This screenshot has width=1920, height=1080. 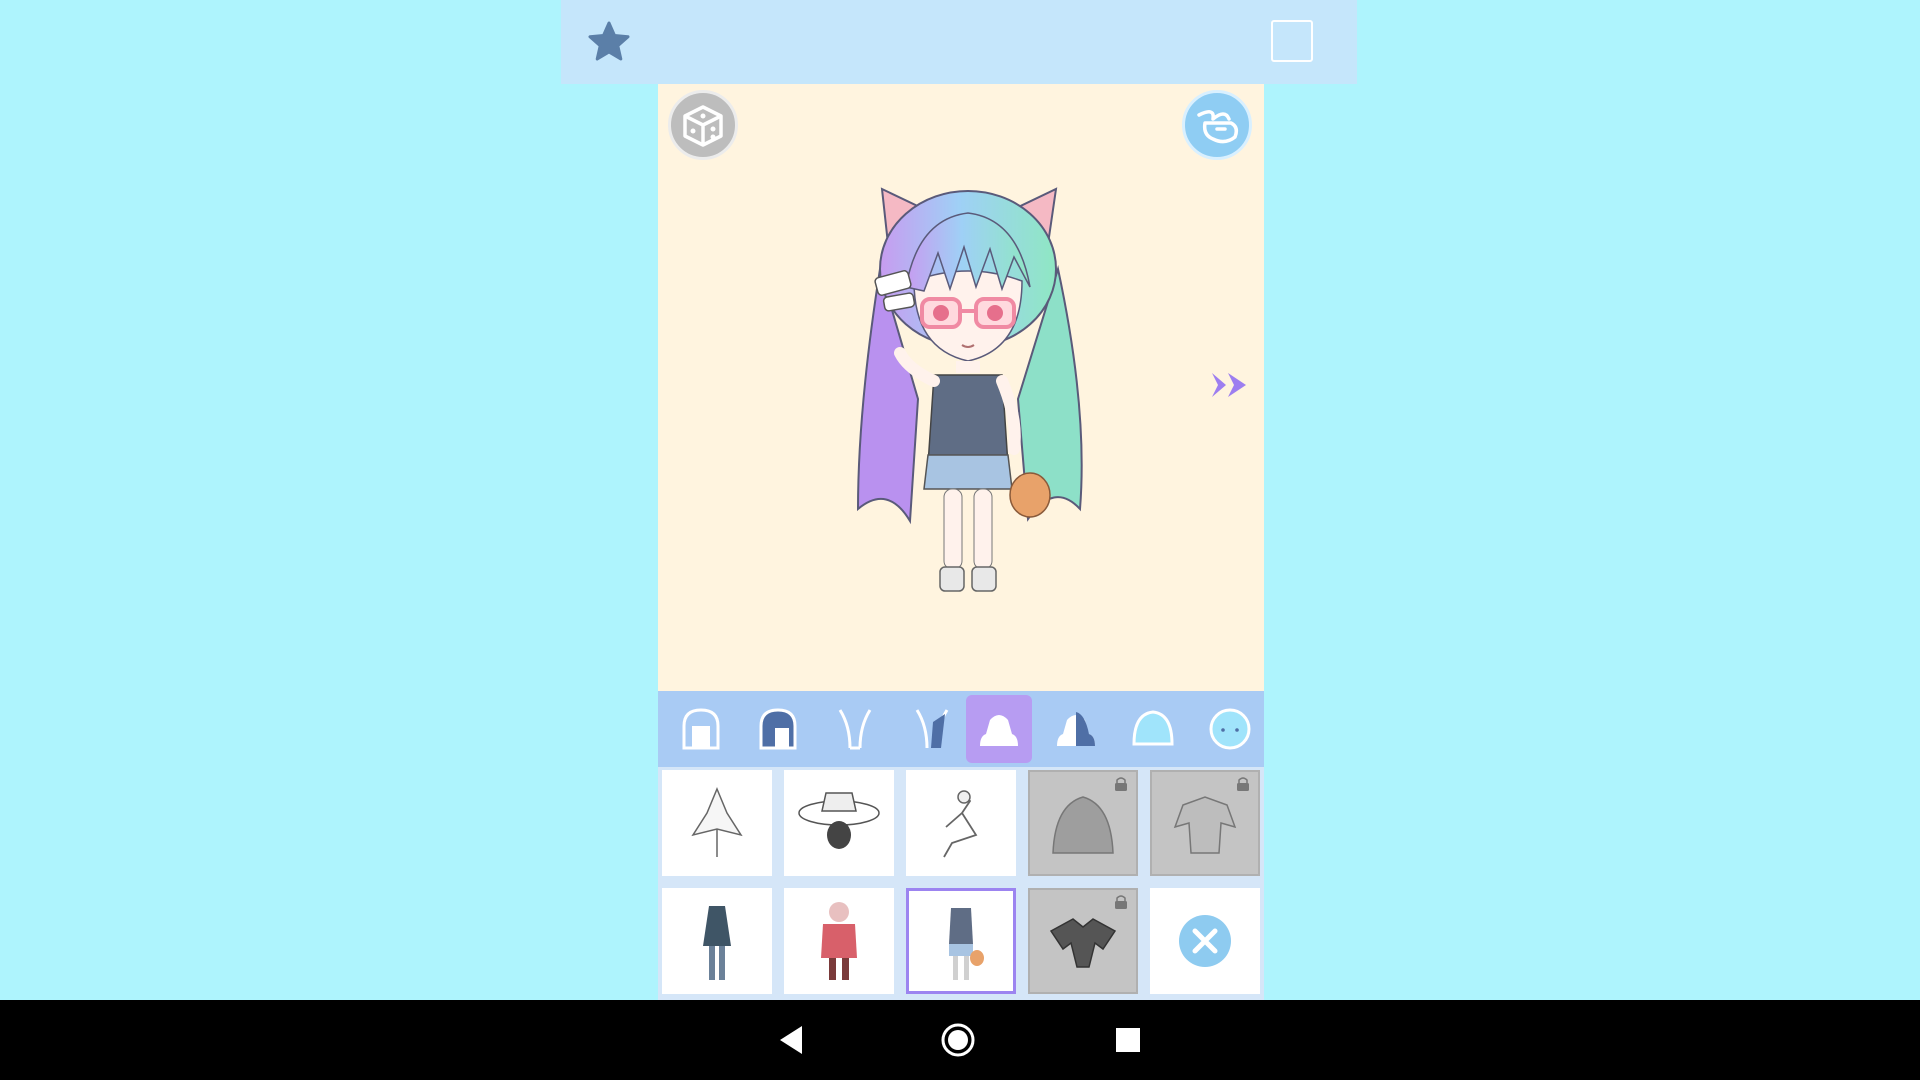 I want to click on tab-ears, so click(x=855, y=729).